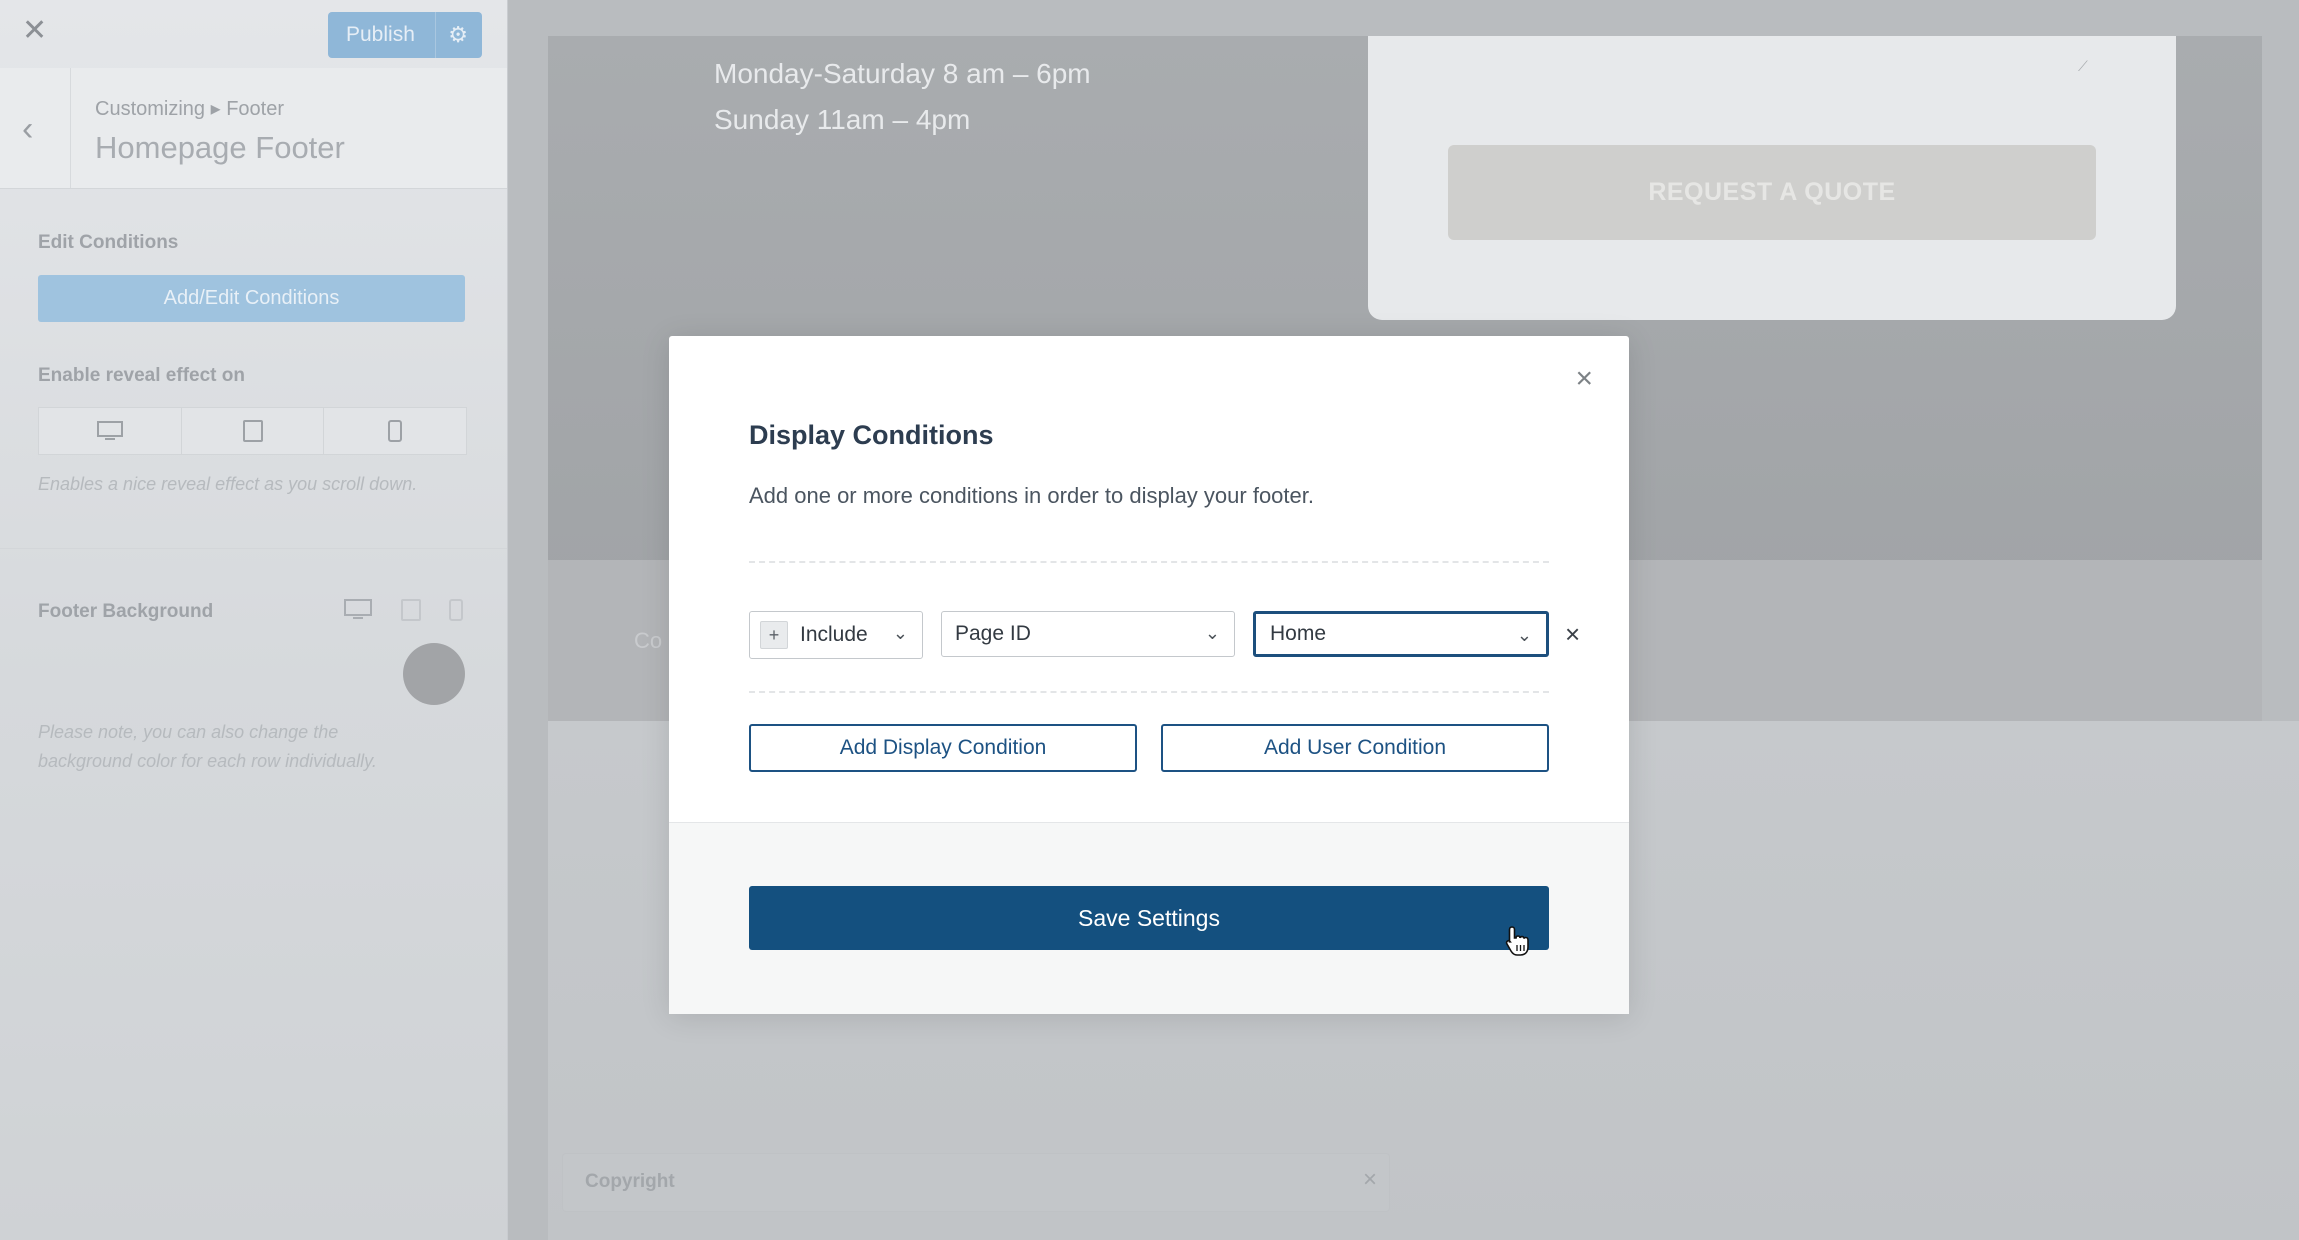 This screenshot has width=2299, height=1240. What do you see at coordinates (435, 35) in the screenshot?
I see `publish-divider` at bounding box center [435, 35].